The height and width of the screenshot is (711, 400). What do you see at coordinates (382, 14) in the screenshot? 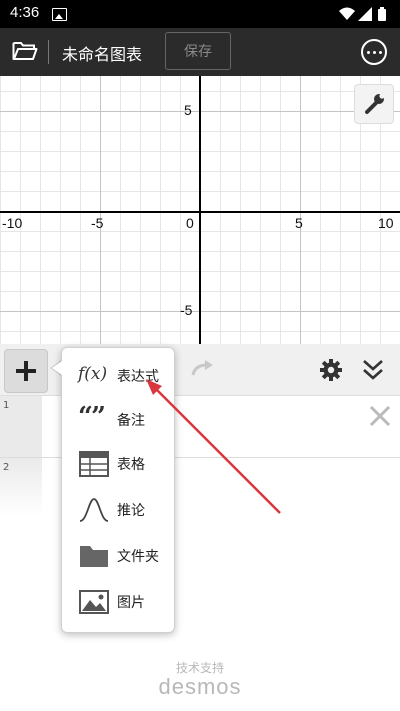
I see `battery-icon` at bounding box center [382, 14].